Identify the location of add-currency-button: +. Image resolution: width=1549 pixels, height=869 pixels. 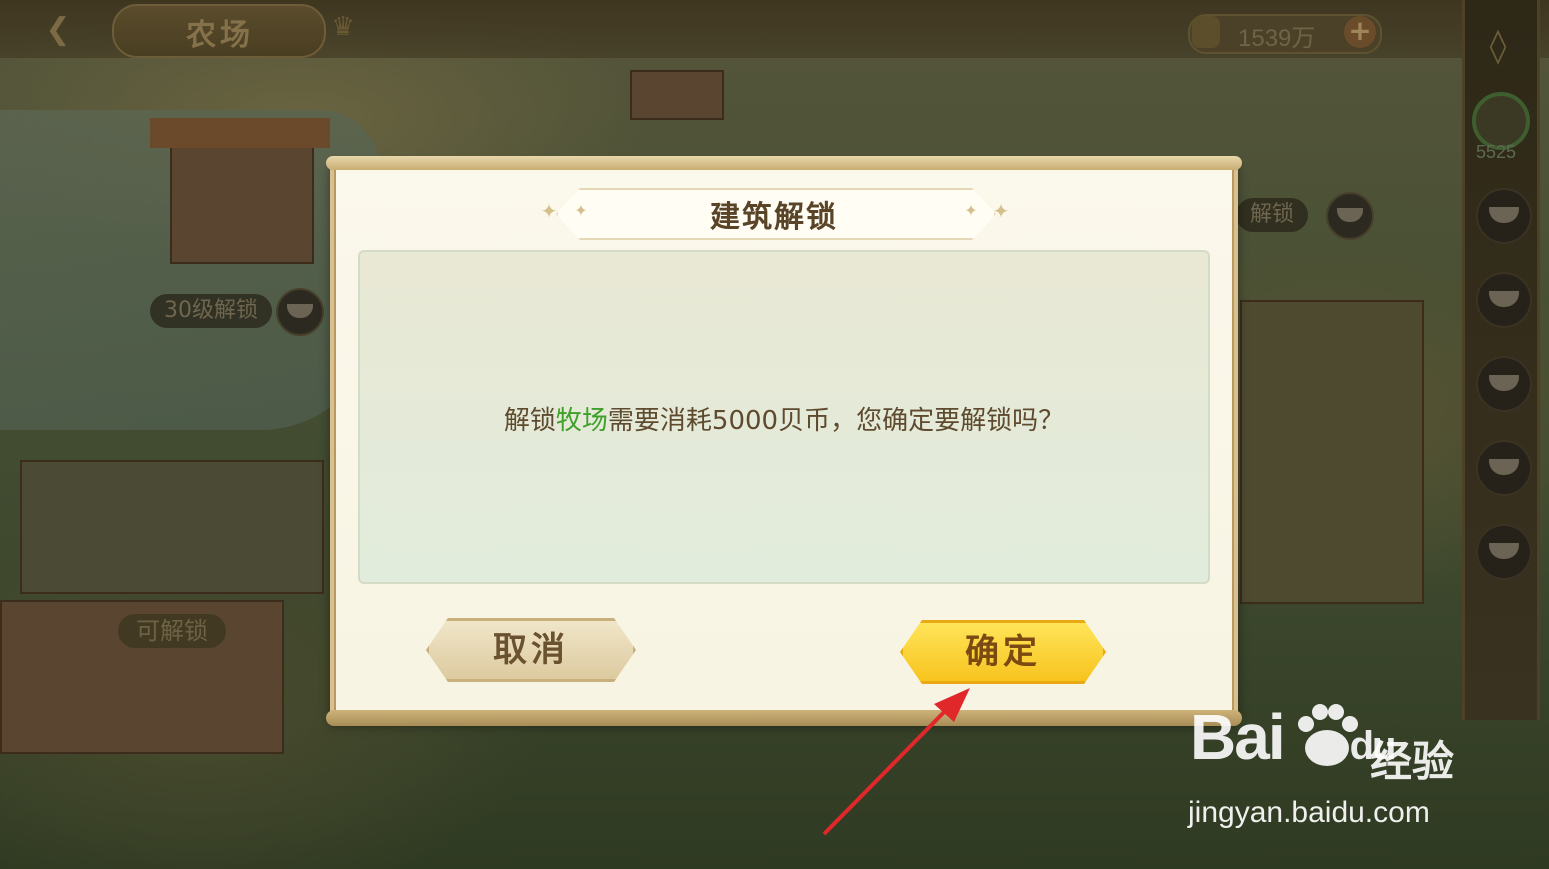
(1360, 32).